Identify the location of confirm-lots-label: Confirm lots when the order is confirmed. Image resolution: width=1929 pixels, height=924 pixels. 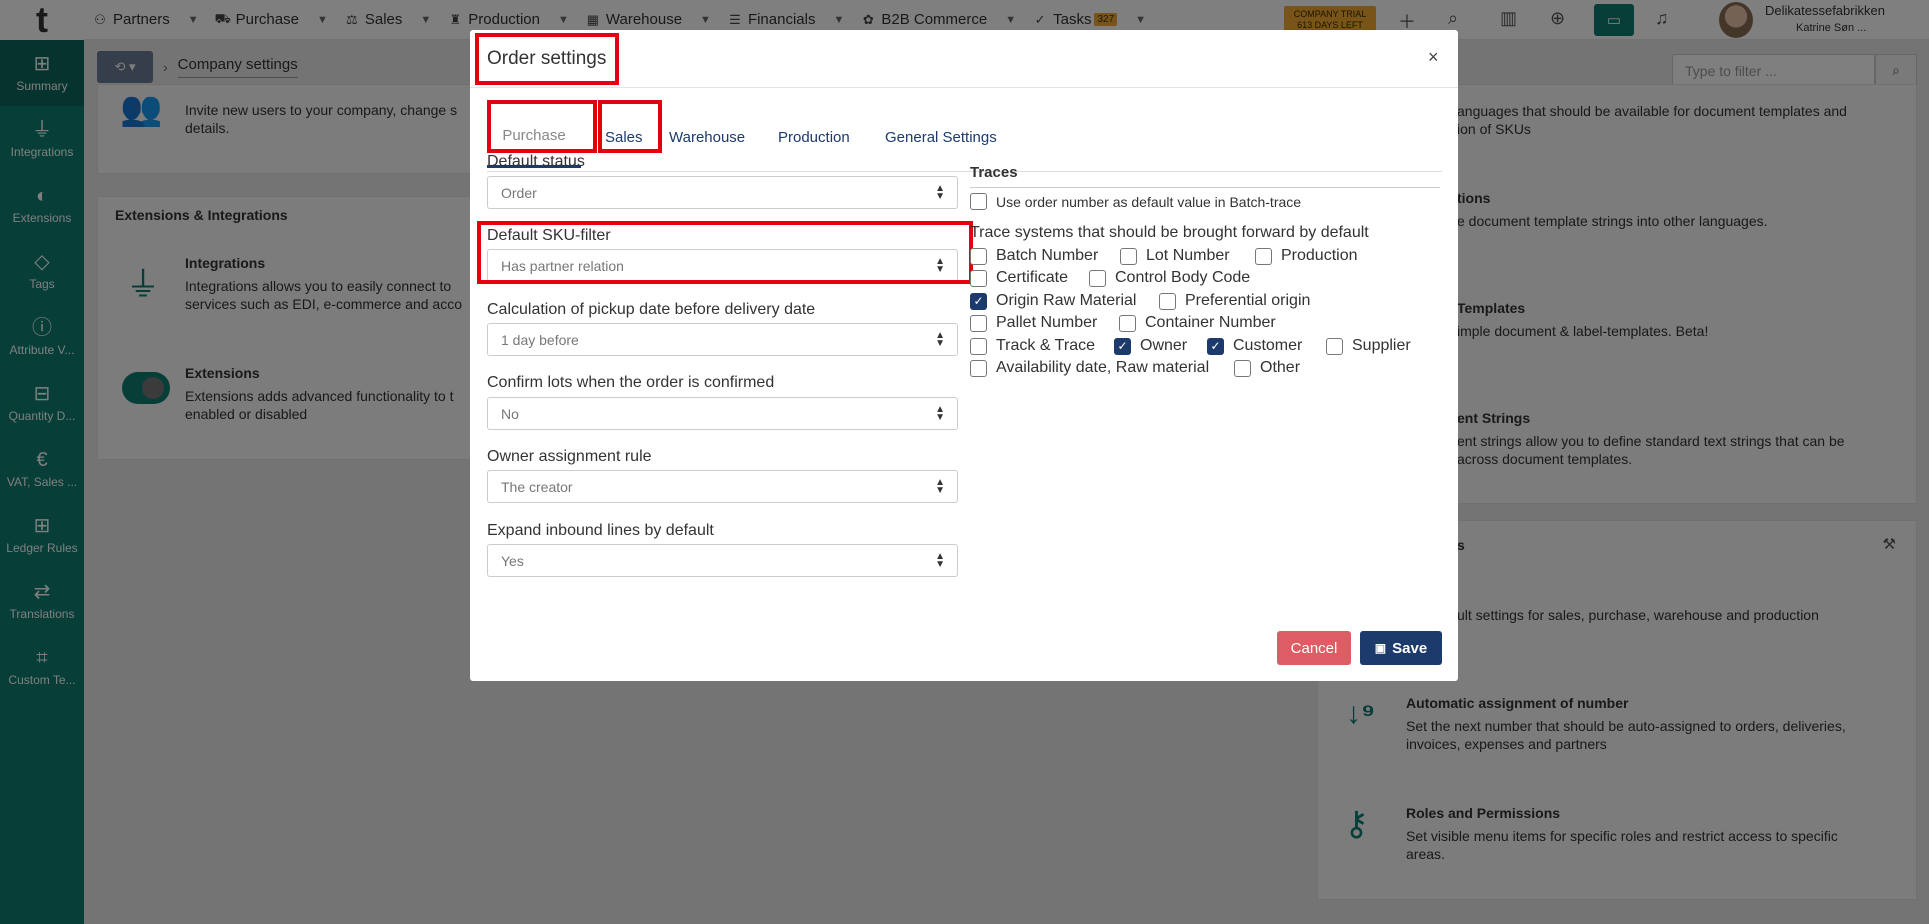
(631, 382).